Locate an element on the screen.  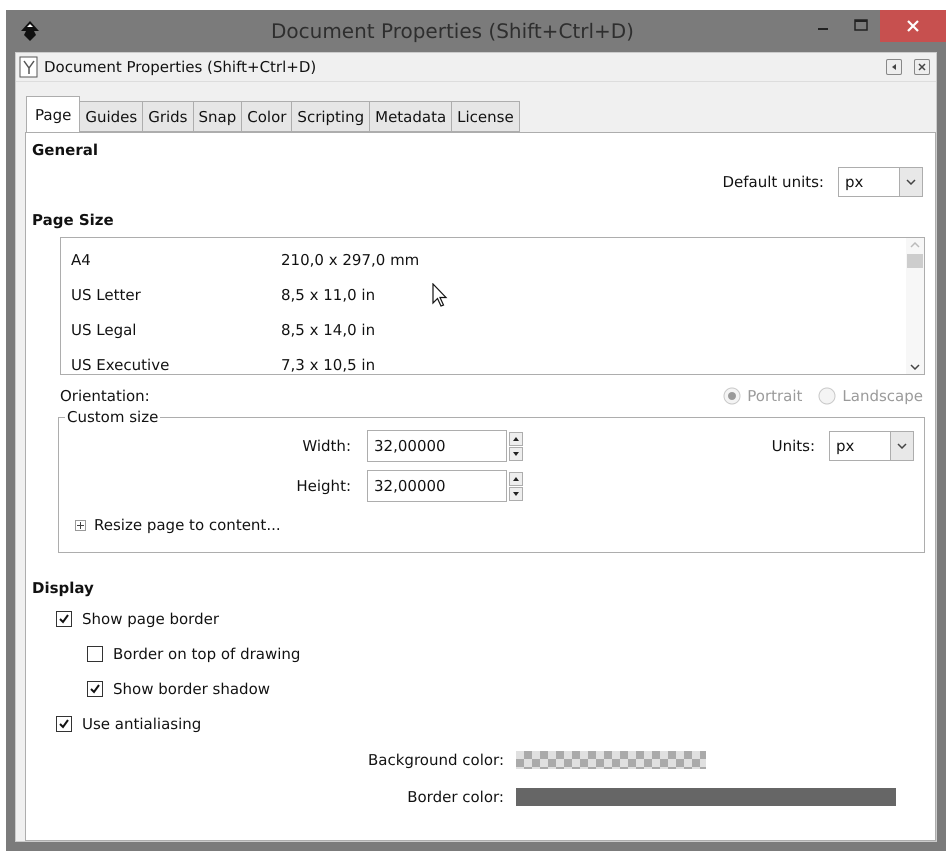
minimize-icon is located at coordinates (823, 29).